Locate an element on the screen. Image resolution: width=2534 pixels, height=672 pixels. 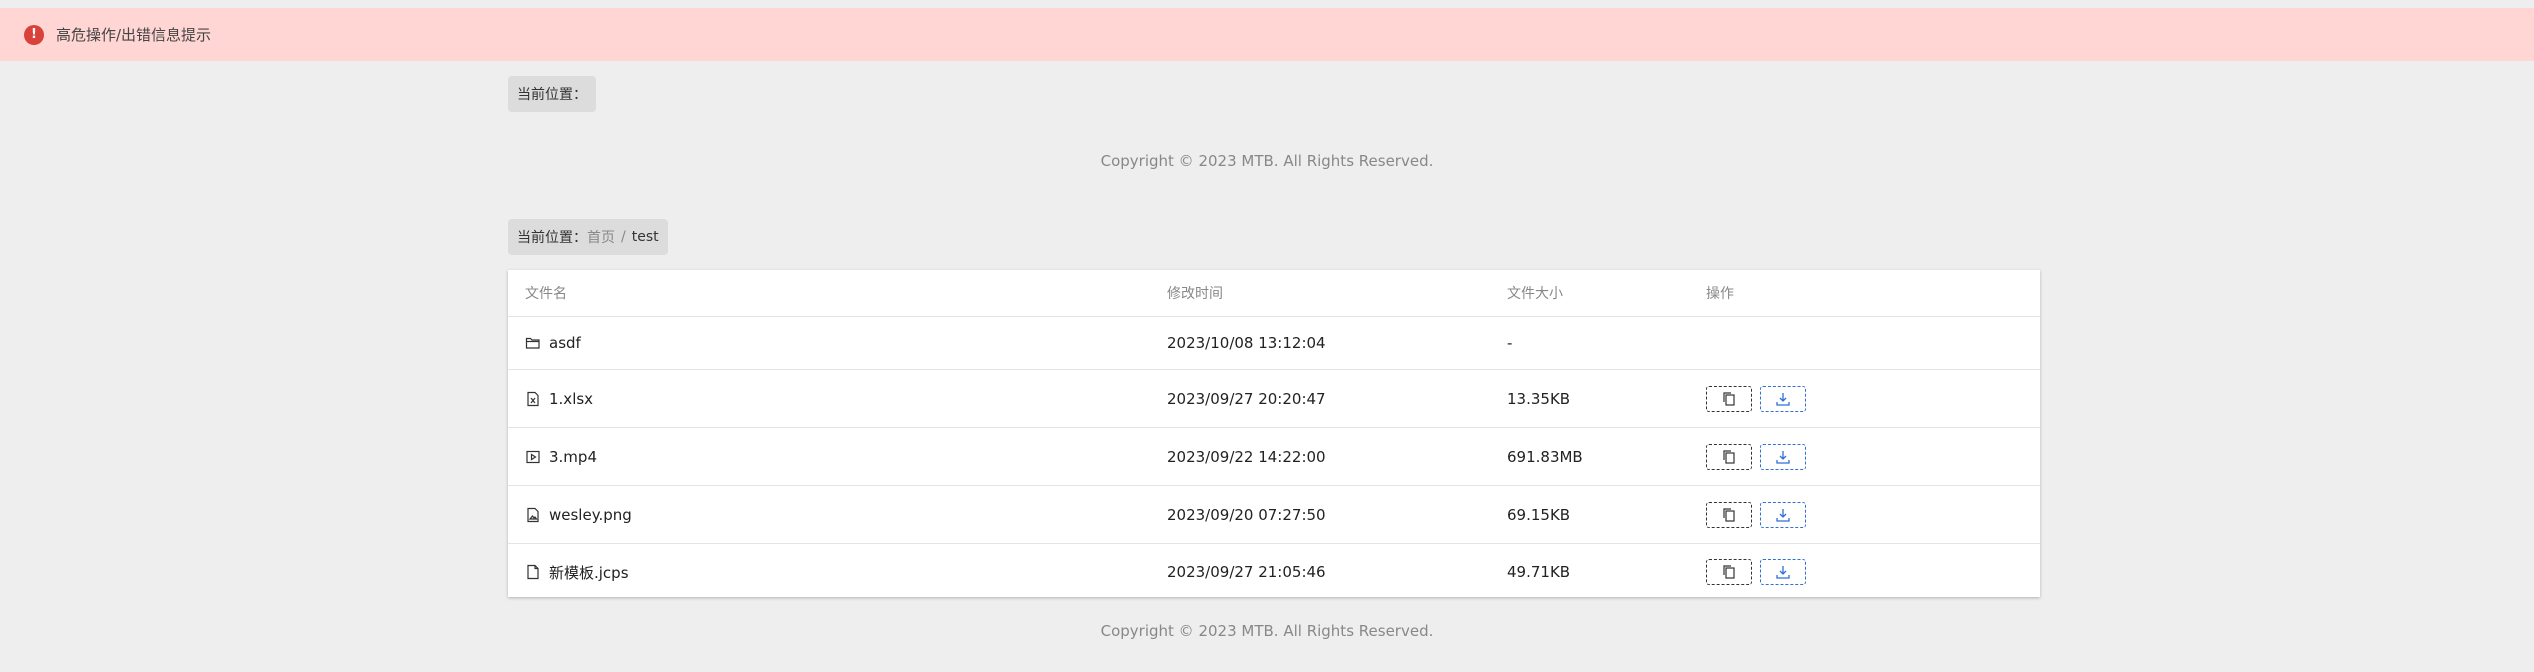
file-video-icon is located at coordinates (533, 457).